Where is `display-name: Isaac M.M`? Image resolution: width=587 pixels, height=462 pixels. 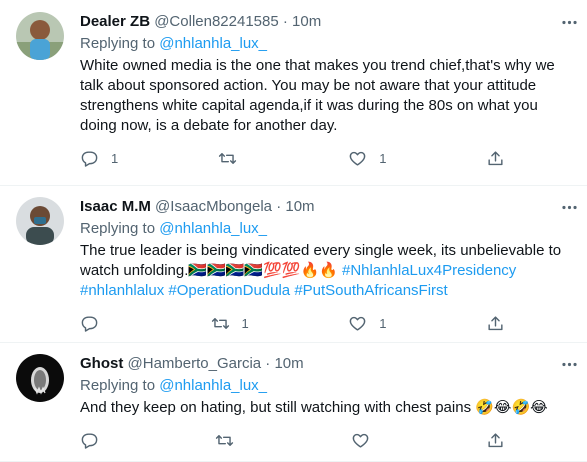 display-name: Isaac M.M is located at coordinates (115, 206).